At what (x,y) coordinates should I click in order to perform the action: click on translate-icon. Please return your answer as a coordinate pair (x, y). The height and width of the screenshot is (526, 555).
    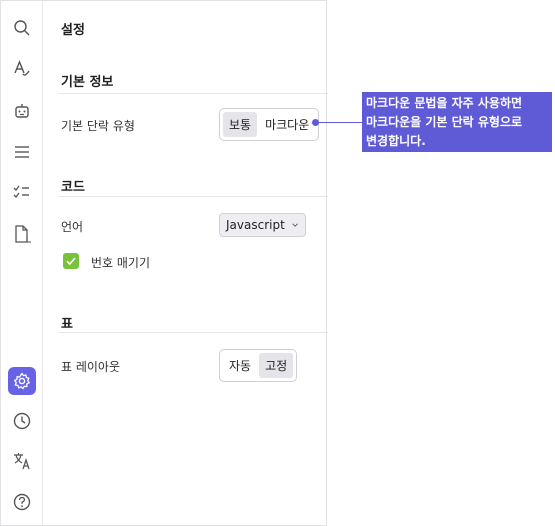
    Looking at the image, I should click on (22, 461).